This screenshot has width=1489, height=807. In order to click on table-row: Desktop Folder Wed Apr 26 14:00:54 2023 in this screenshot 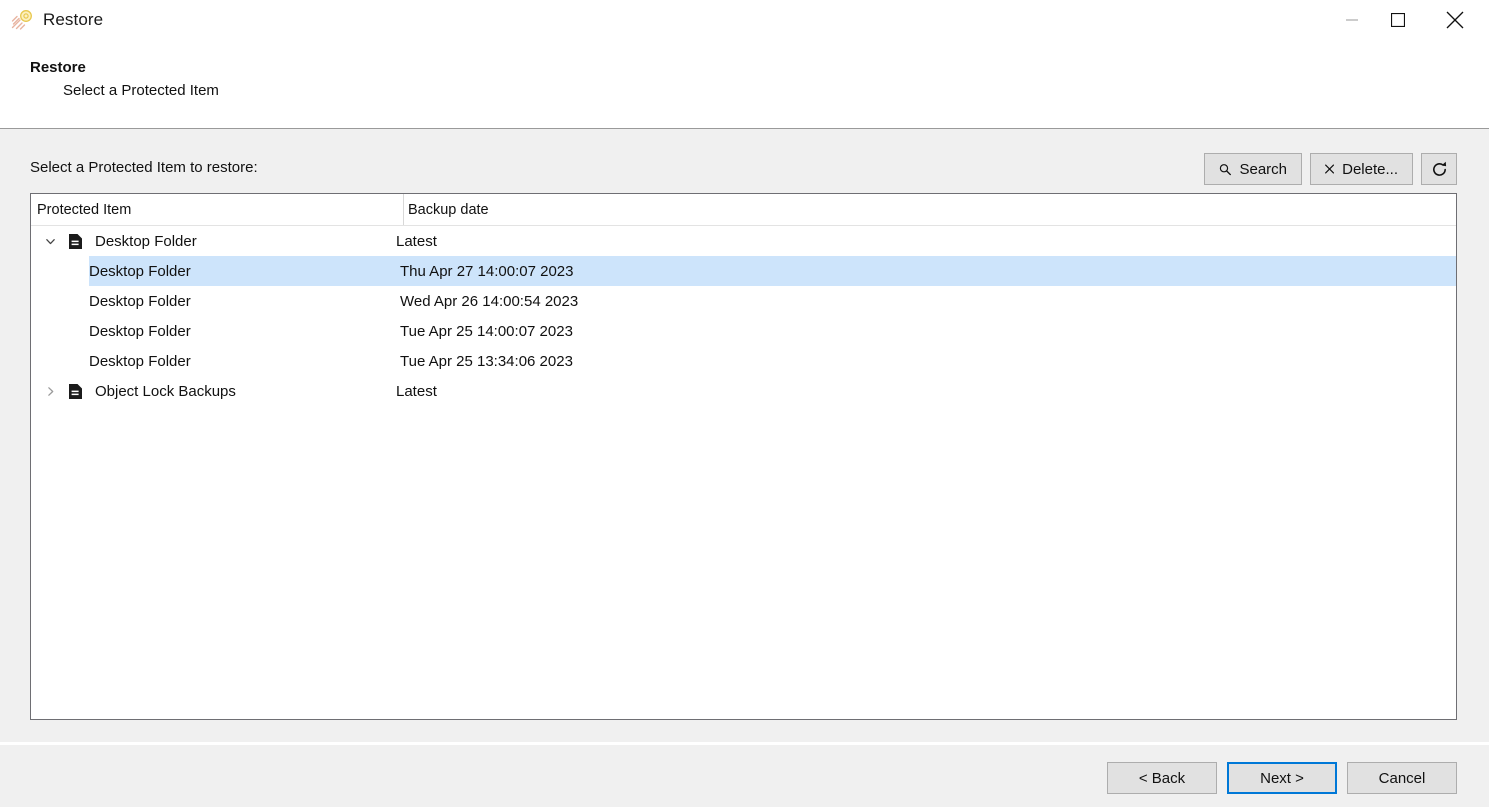, I will do `click(743, 301)`.